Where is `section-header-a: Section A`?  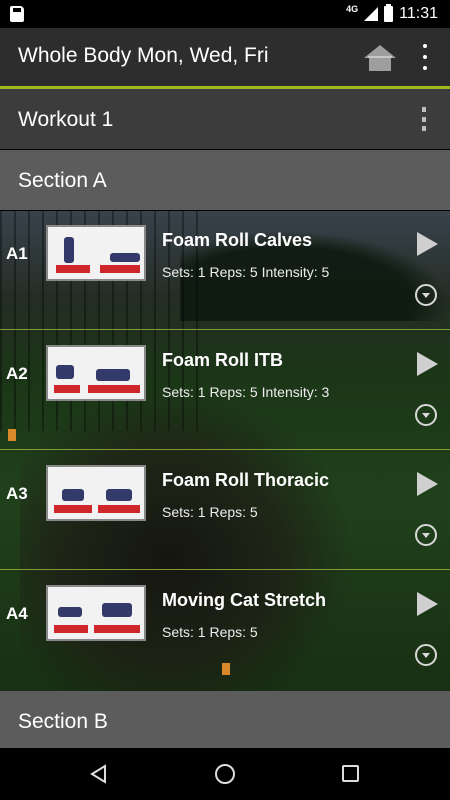 section-header-a: Section A is located at coordinates (225, 180).